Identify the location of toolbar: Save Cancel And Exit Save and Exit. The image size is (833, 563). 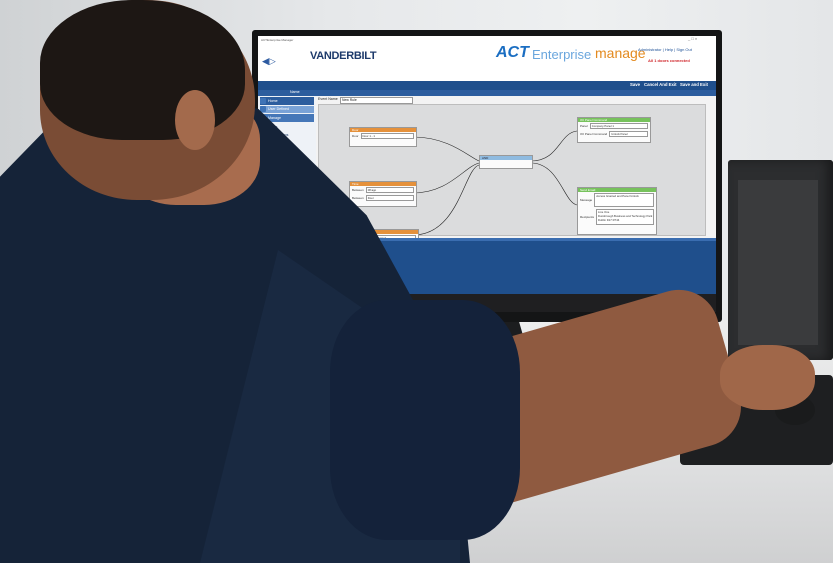
(487, 85).